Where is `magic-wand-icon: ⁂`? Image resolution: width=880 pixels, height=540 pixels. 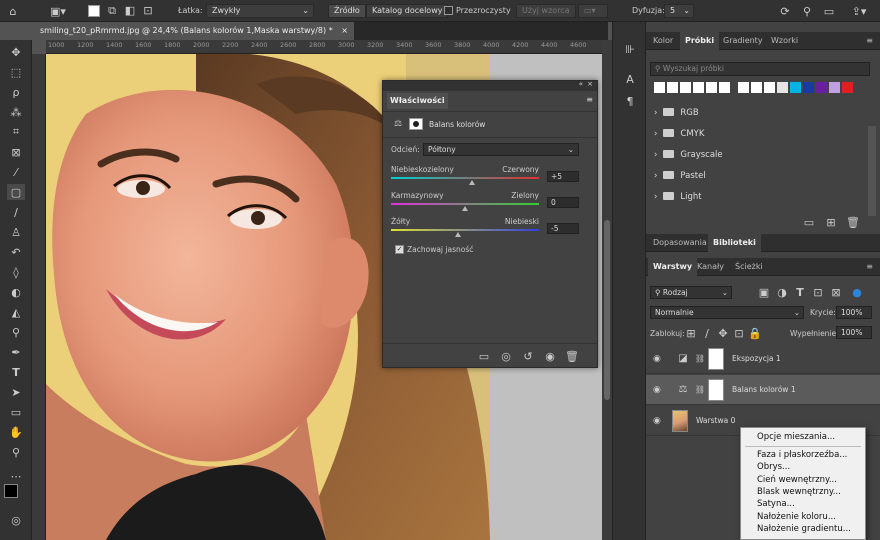
magic-wand-icon: ⁂ is located at coordinates (16, 112).